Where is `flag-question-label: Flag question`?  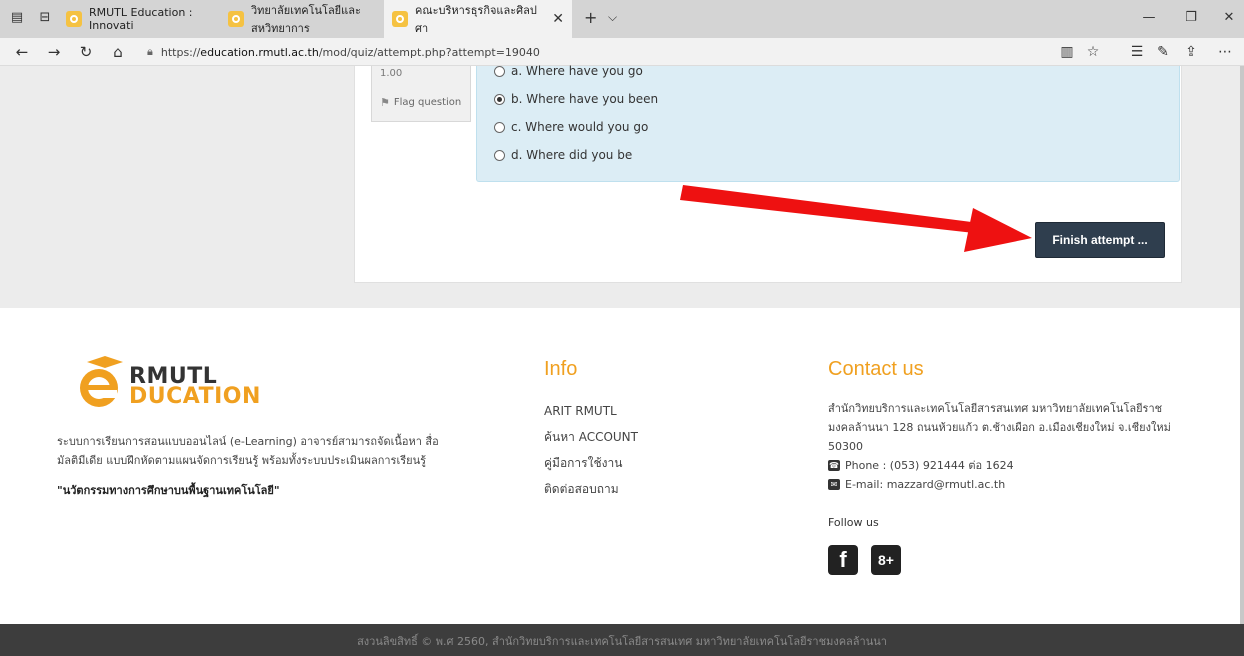 flag-question-label: Flag question is located at coordinates (427, 102).